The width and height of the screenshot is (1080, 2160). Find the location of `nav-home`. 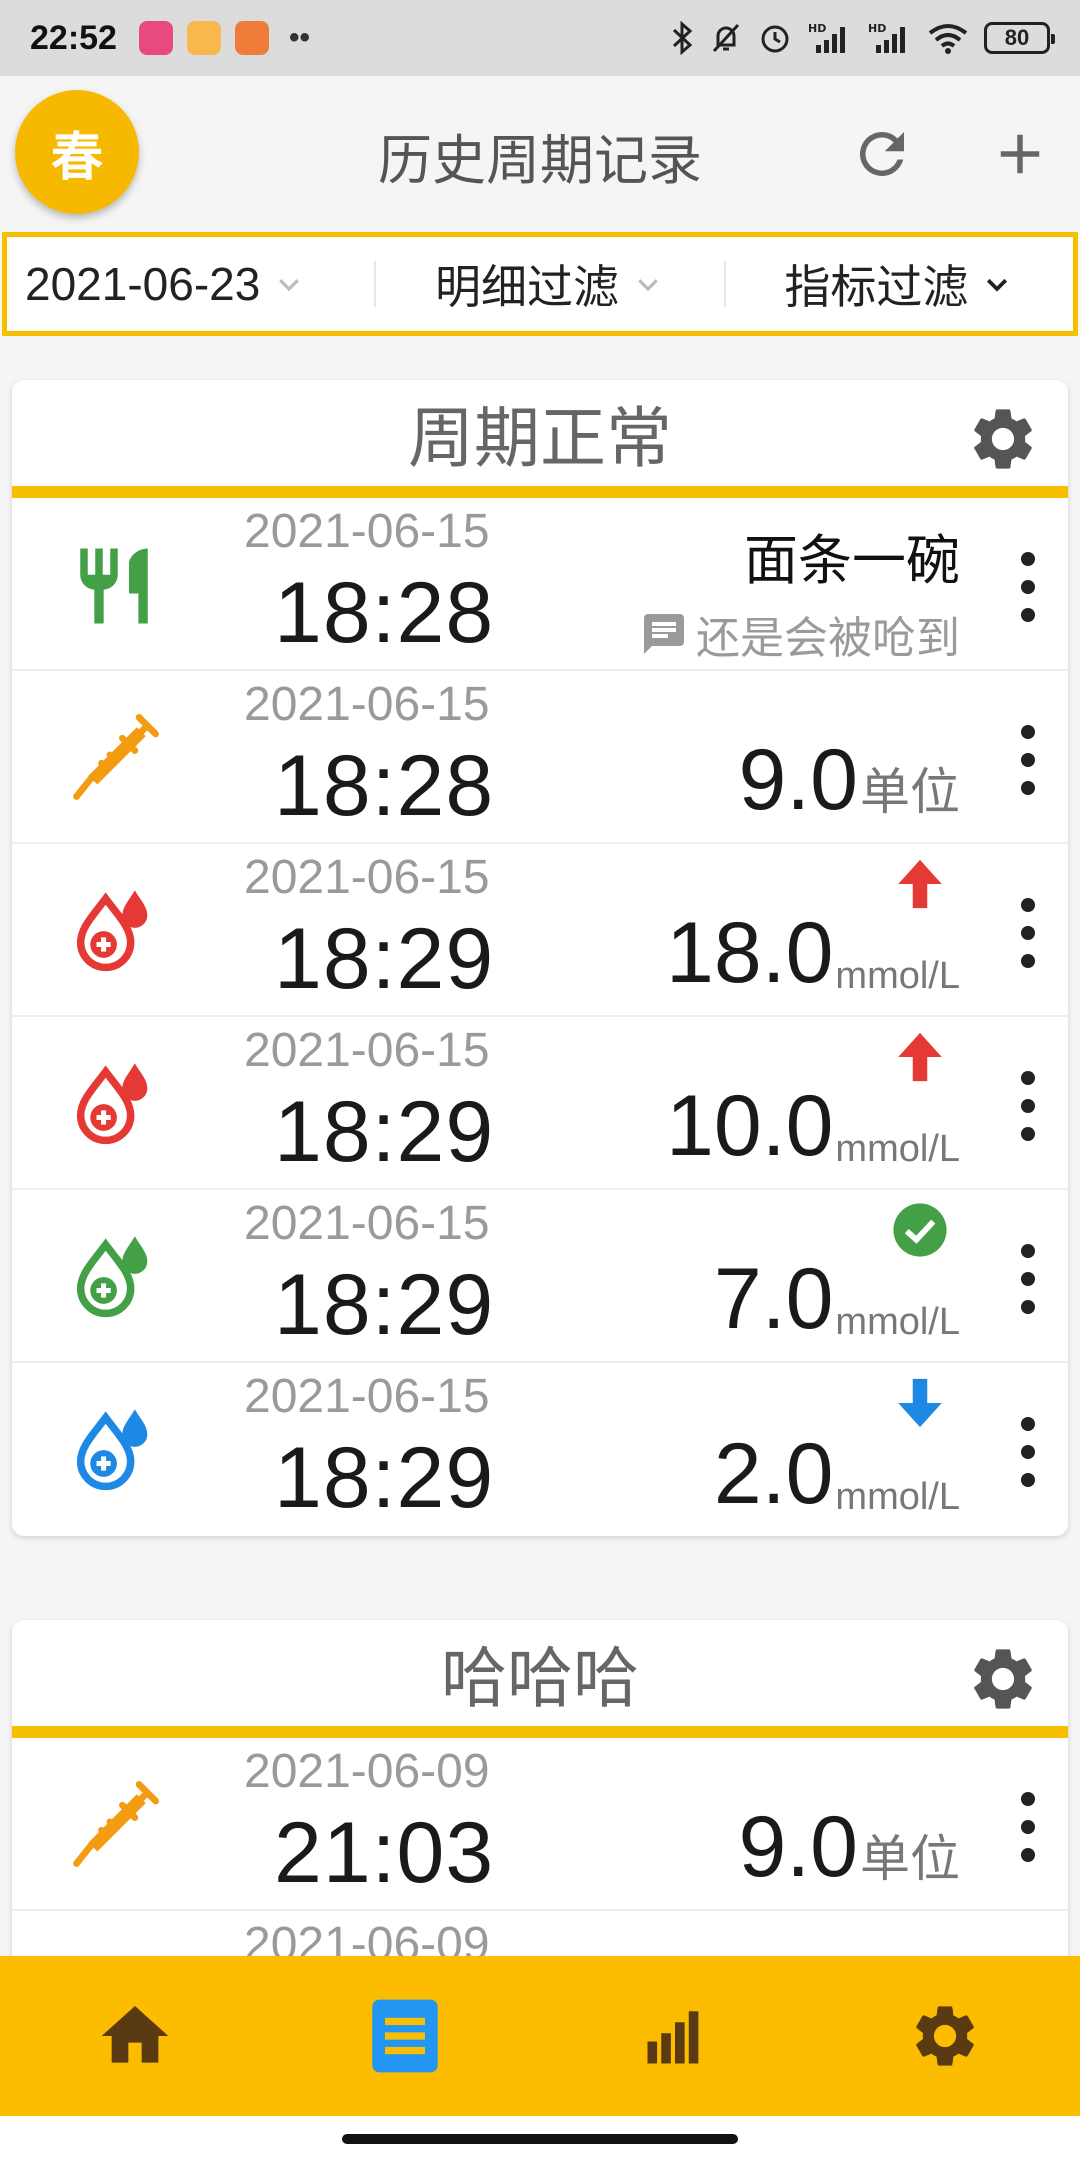

nav-home is located at coordinates (135, 2036).